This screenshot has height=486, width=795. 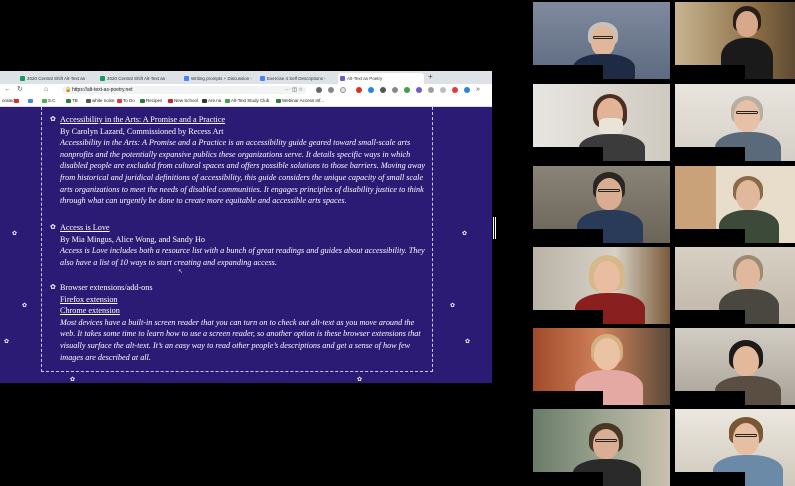 What do you see at coordinates (126, 101) in the screenshot?
I see `bookmark-item: To Do` at bounding box center [126, 101].